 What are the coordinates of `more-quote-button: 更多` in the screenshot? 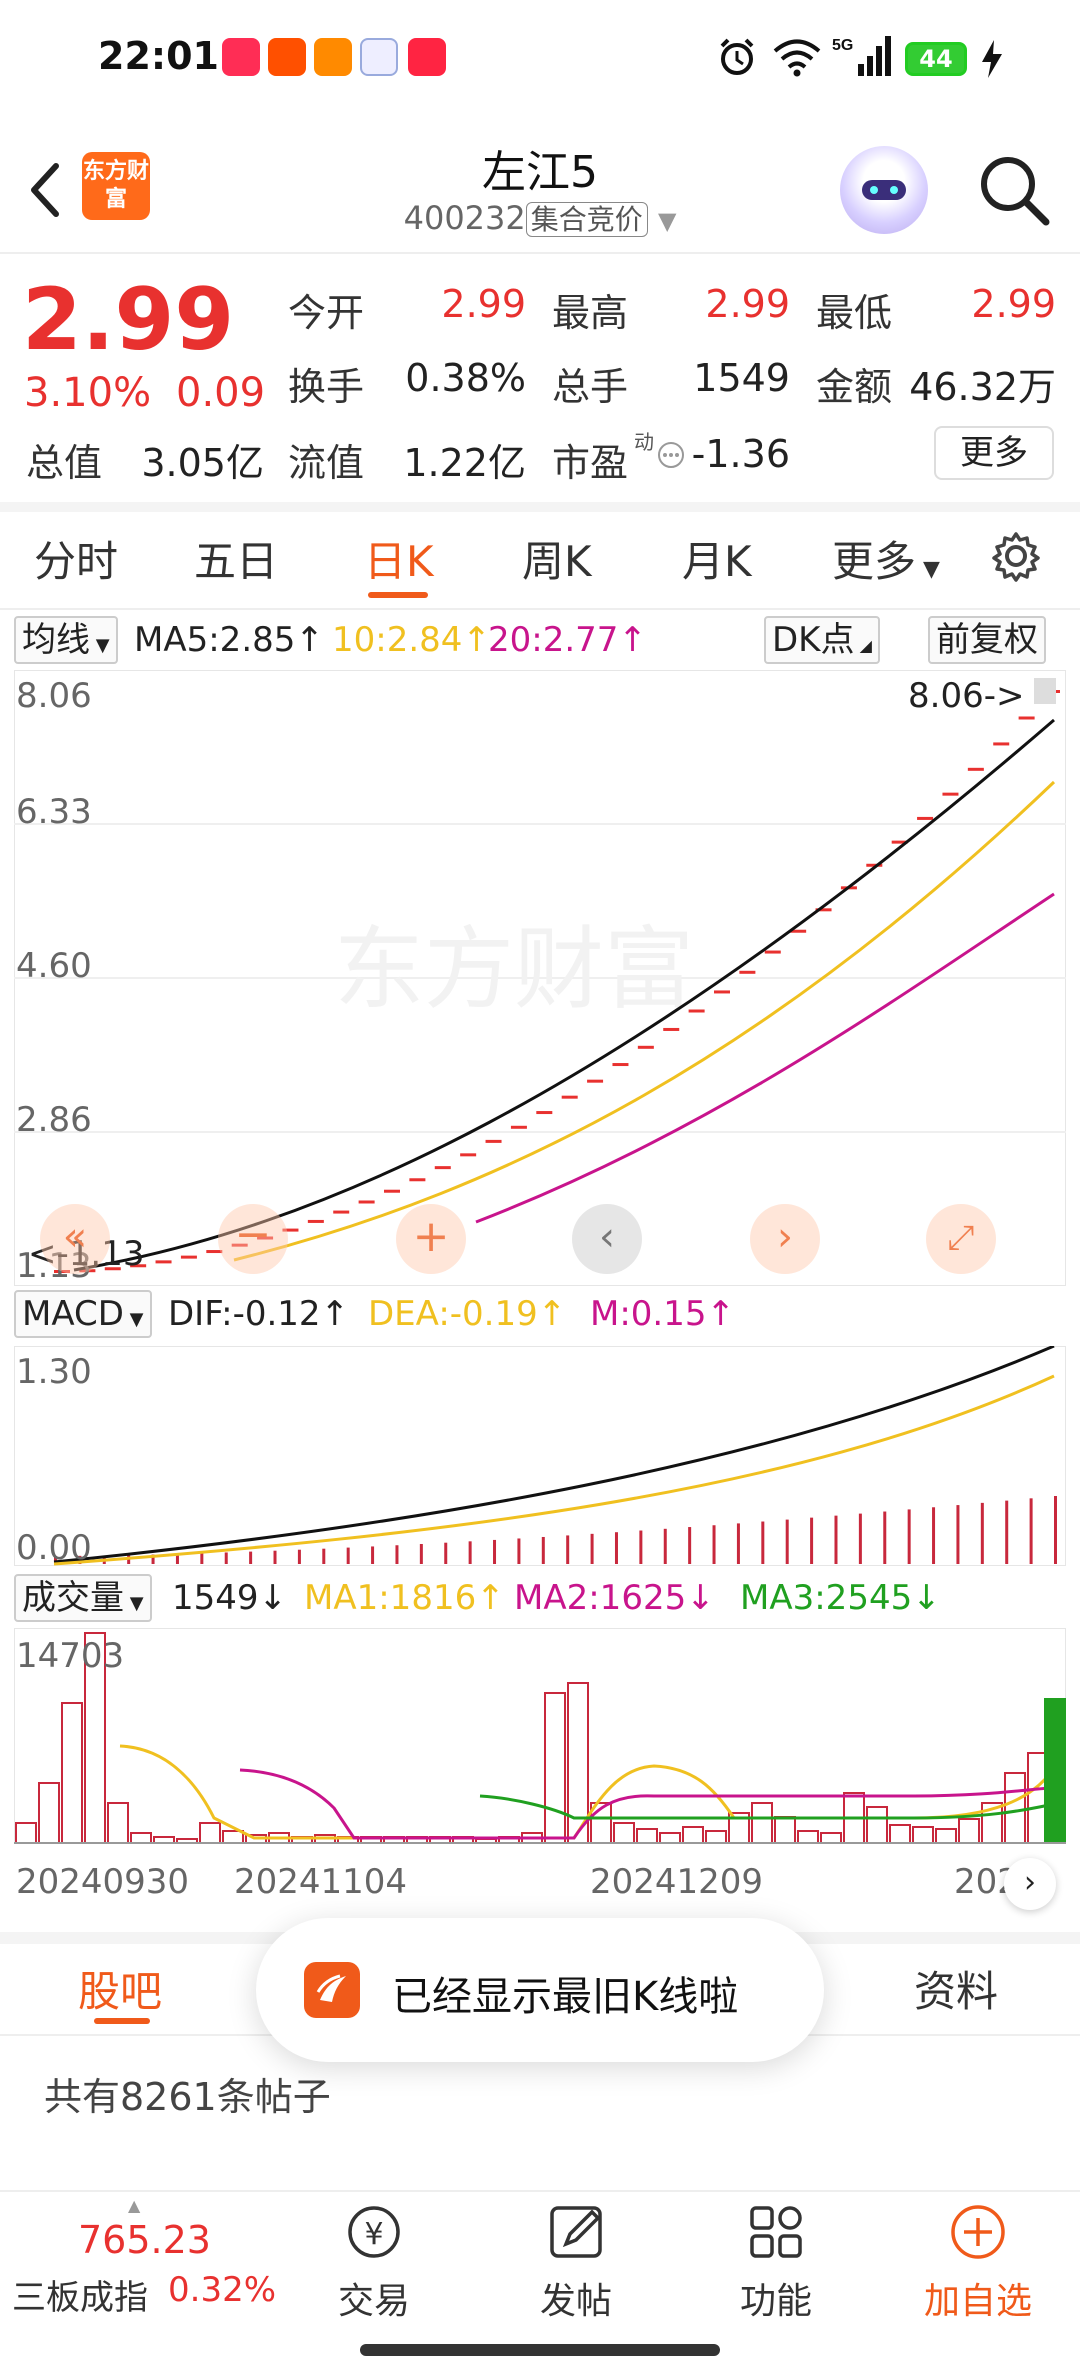 It's located at (994, 453).